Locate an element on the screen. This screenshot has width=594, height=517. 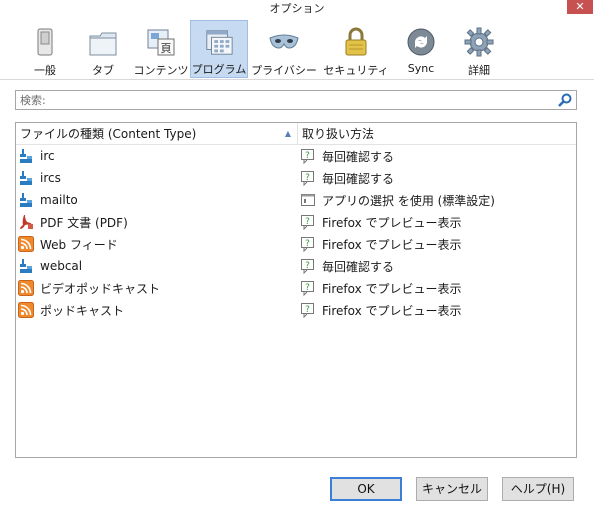
tab-content: 頁 コンテンツ is located at coordinates (161, 49).